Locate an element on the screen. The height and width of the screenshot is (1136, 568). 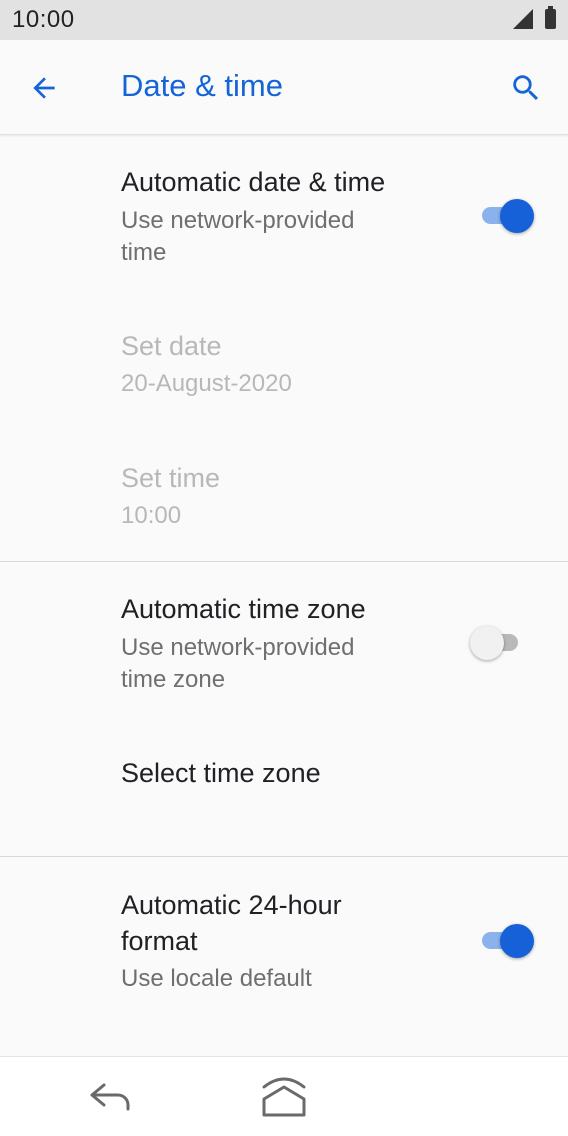
search-icon is located at coordinates (526, 88).